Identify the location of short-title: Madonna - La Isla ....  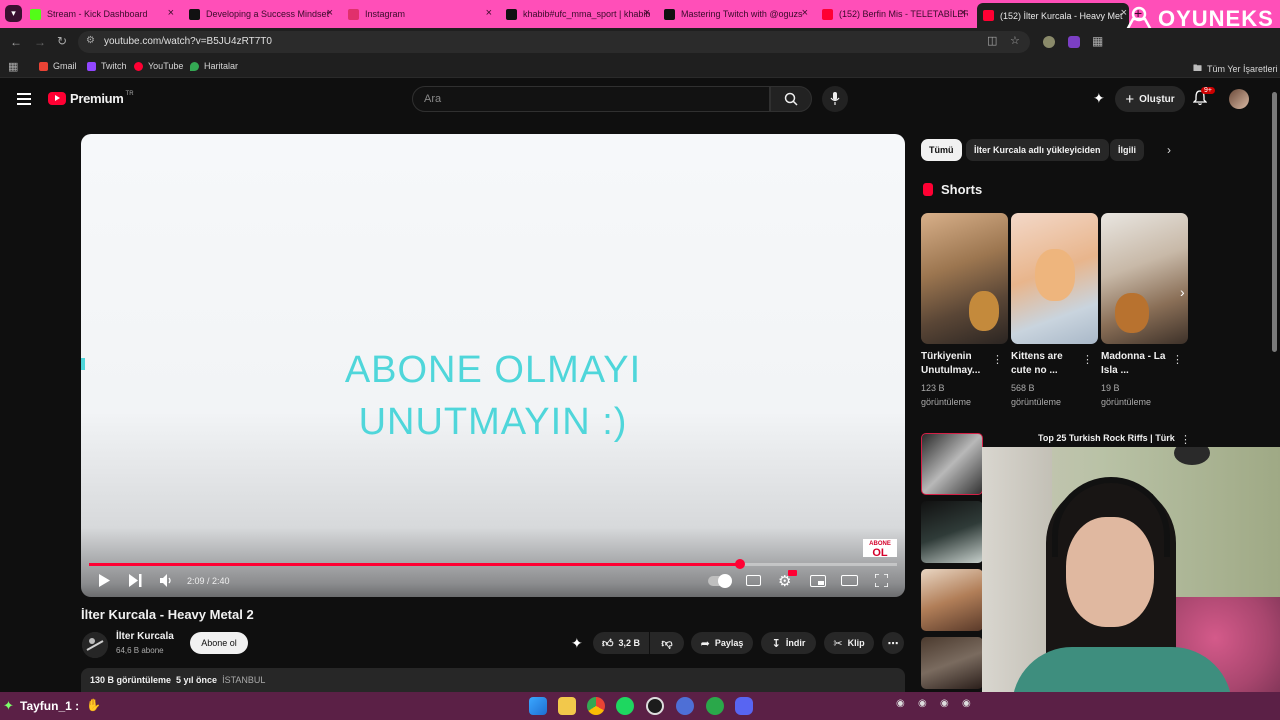
(1138, 364).